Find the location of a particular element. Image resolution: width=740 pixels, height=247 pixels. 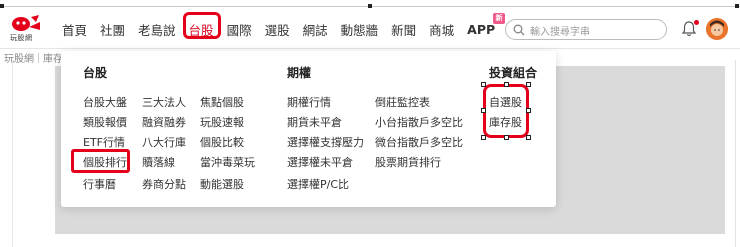

menu-link-micro-tx-ratio: 微台指散戶多空比 is located at coordinates (419, 142).